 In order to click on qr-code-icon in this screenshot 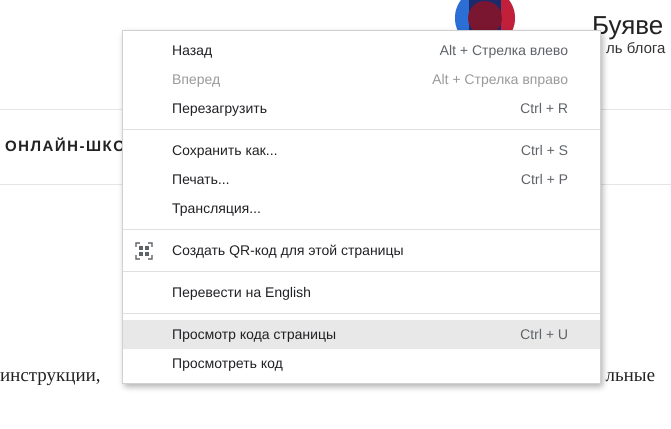, I will do `click(144, 251)`.